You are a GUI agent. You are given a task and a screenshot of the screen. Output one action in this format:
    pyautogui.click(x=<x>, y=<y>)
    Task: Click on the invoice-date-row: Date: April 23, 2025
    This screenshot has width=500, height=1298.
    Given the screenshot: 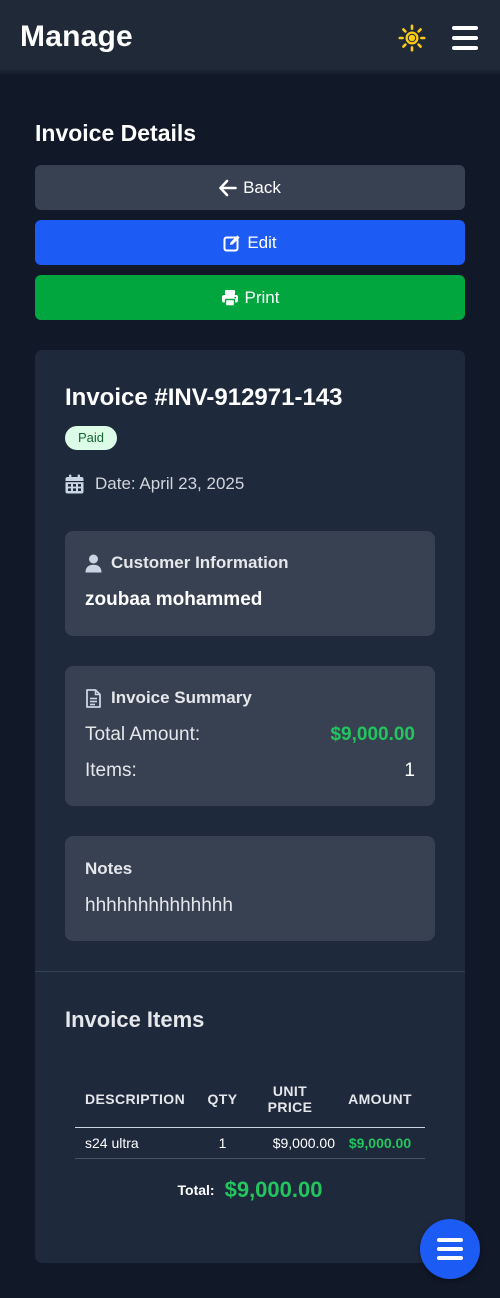 What is the action you would take?
    pyautogui.click(x=154, y=484)
    